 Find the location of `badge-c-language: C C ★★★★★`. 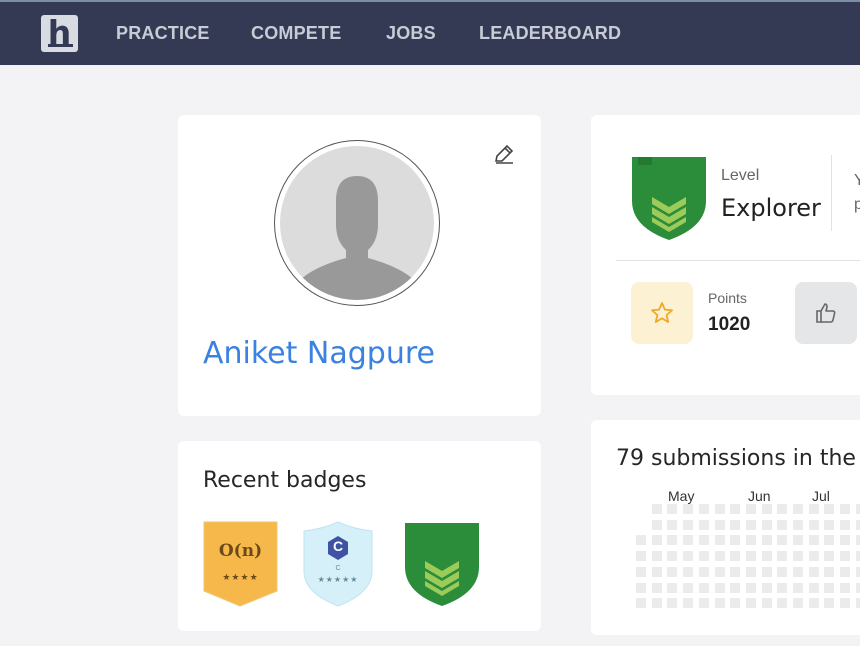

badge-c-language: C C ★★★★★ is located at coordinates (338, 564).